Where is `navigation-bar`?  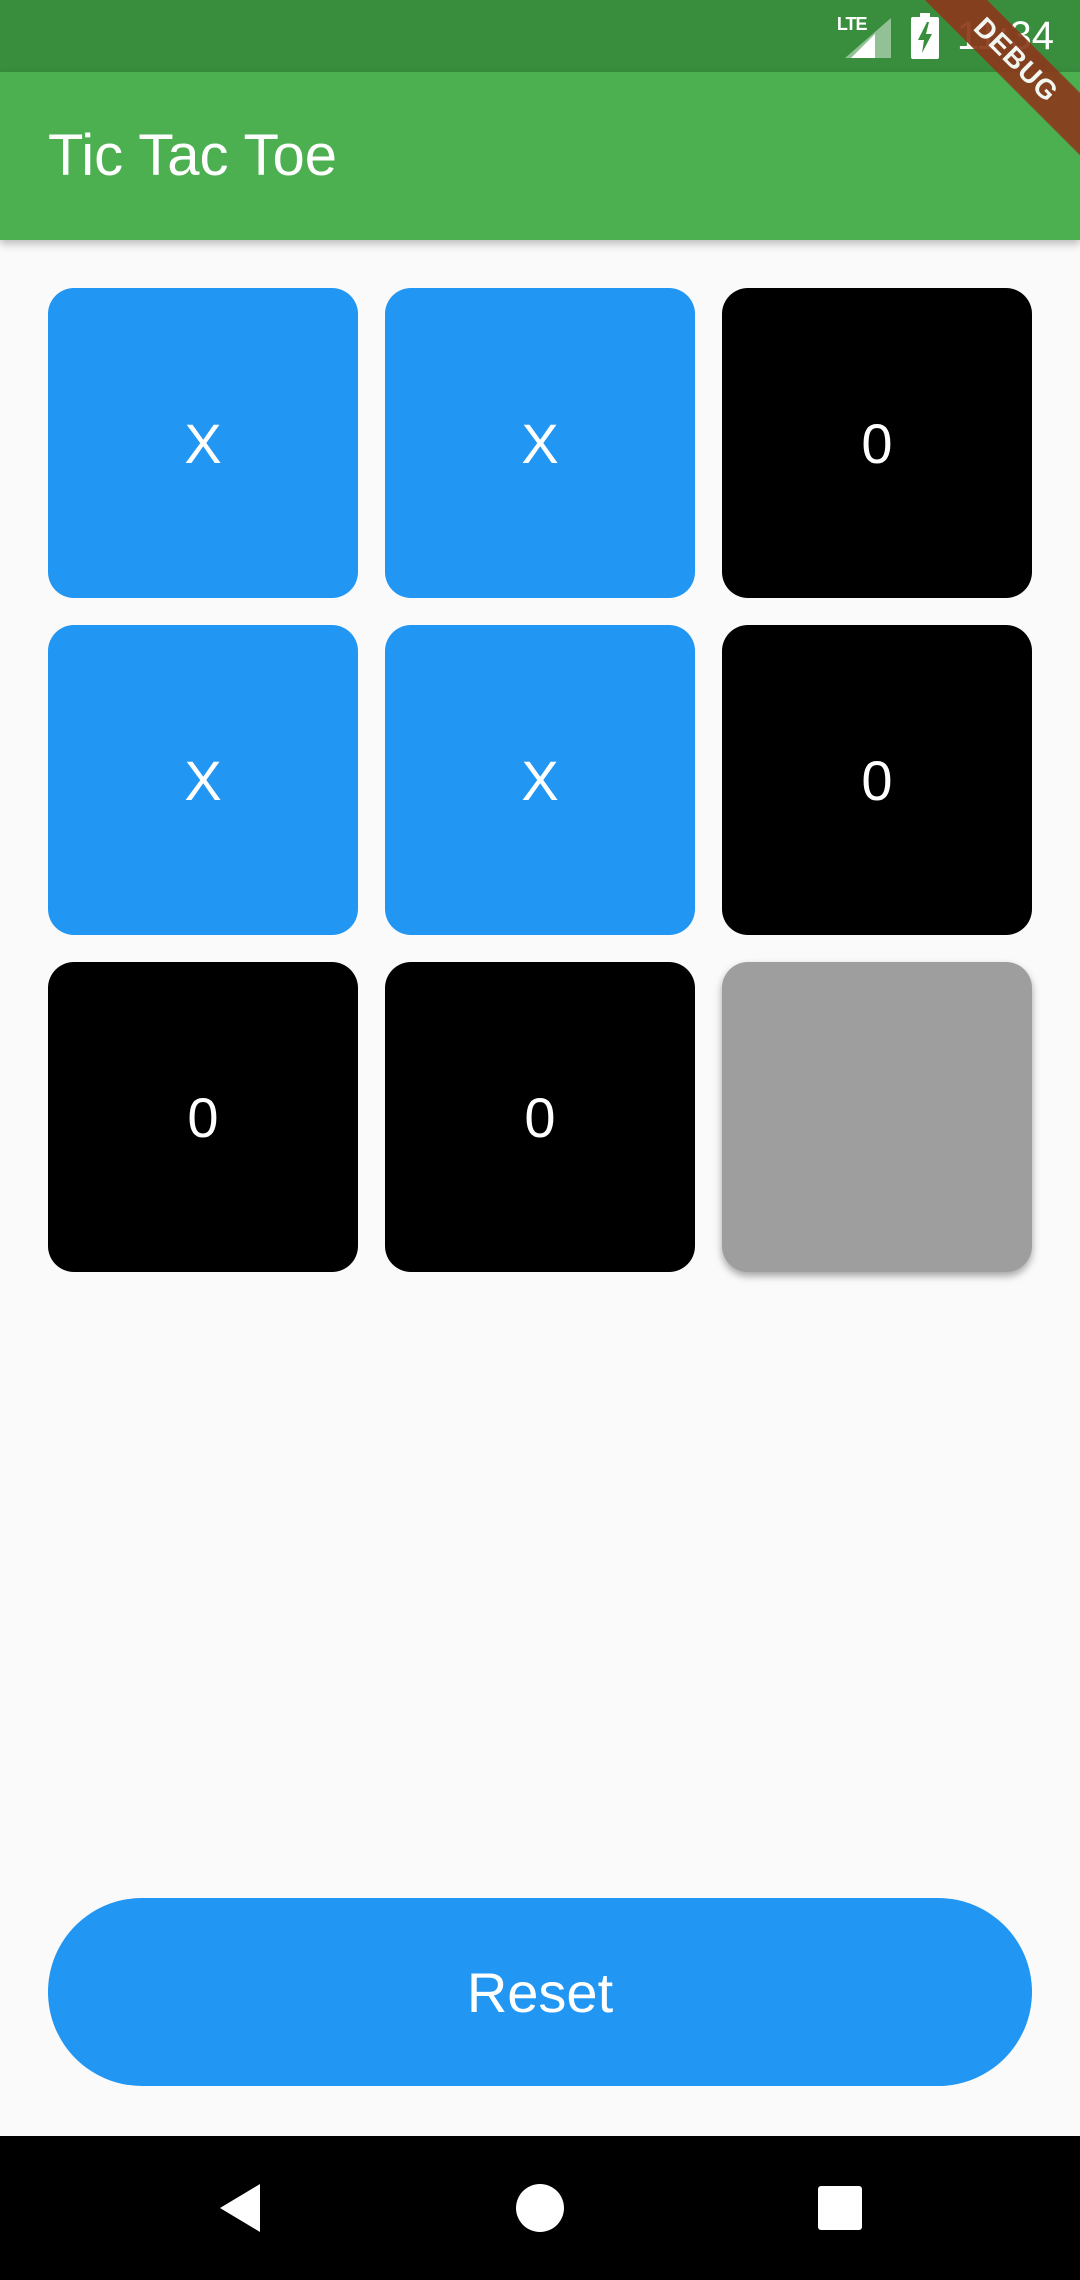
navigation-bar is located at coordinates (540, 2208).